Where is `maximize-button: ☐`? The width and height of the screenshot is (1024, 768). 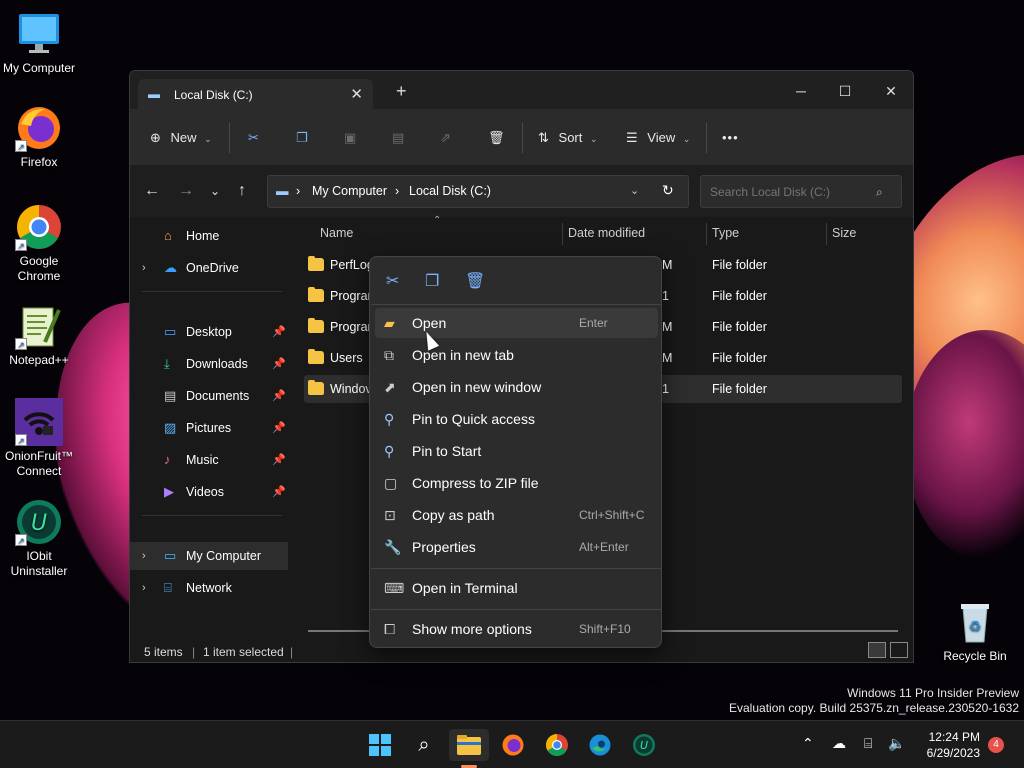
maximize-button: ☐ is located at coordinates (845, 91).